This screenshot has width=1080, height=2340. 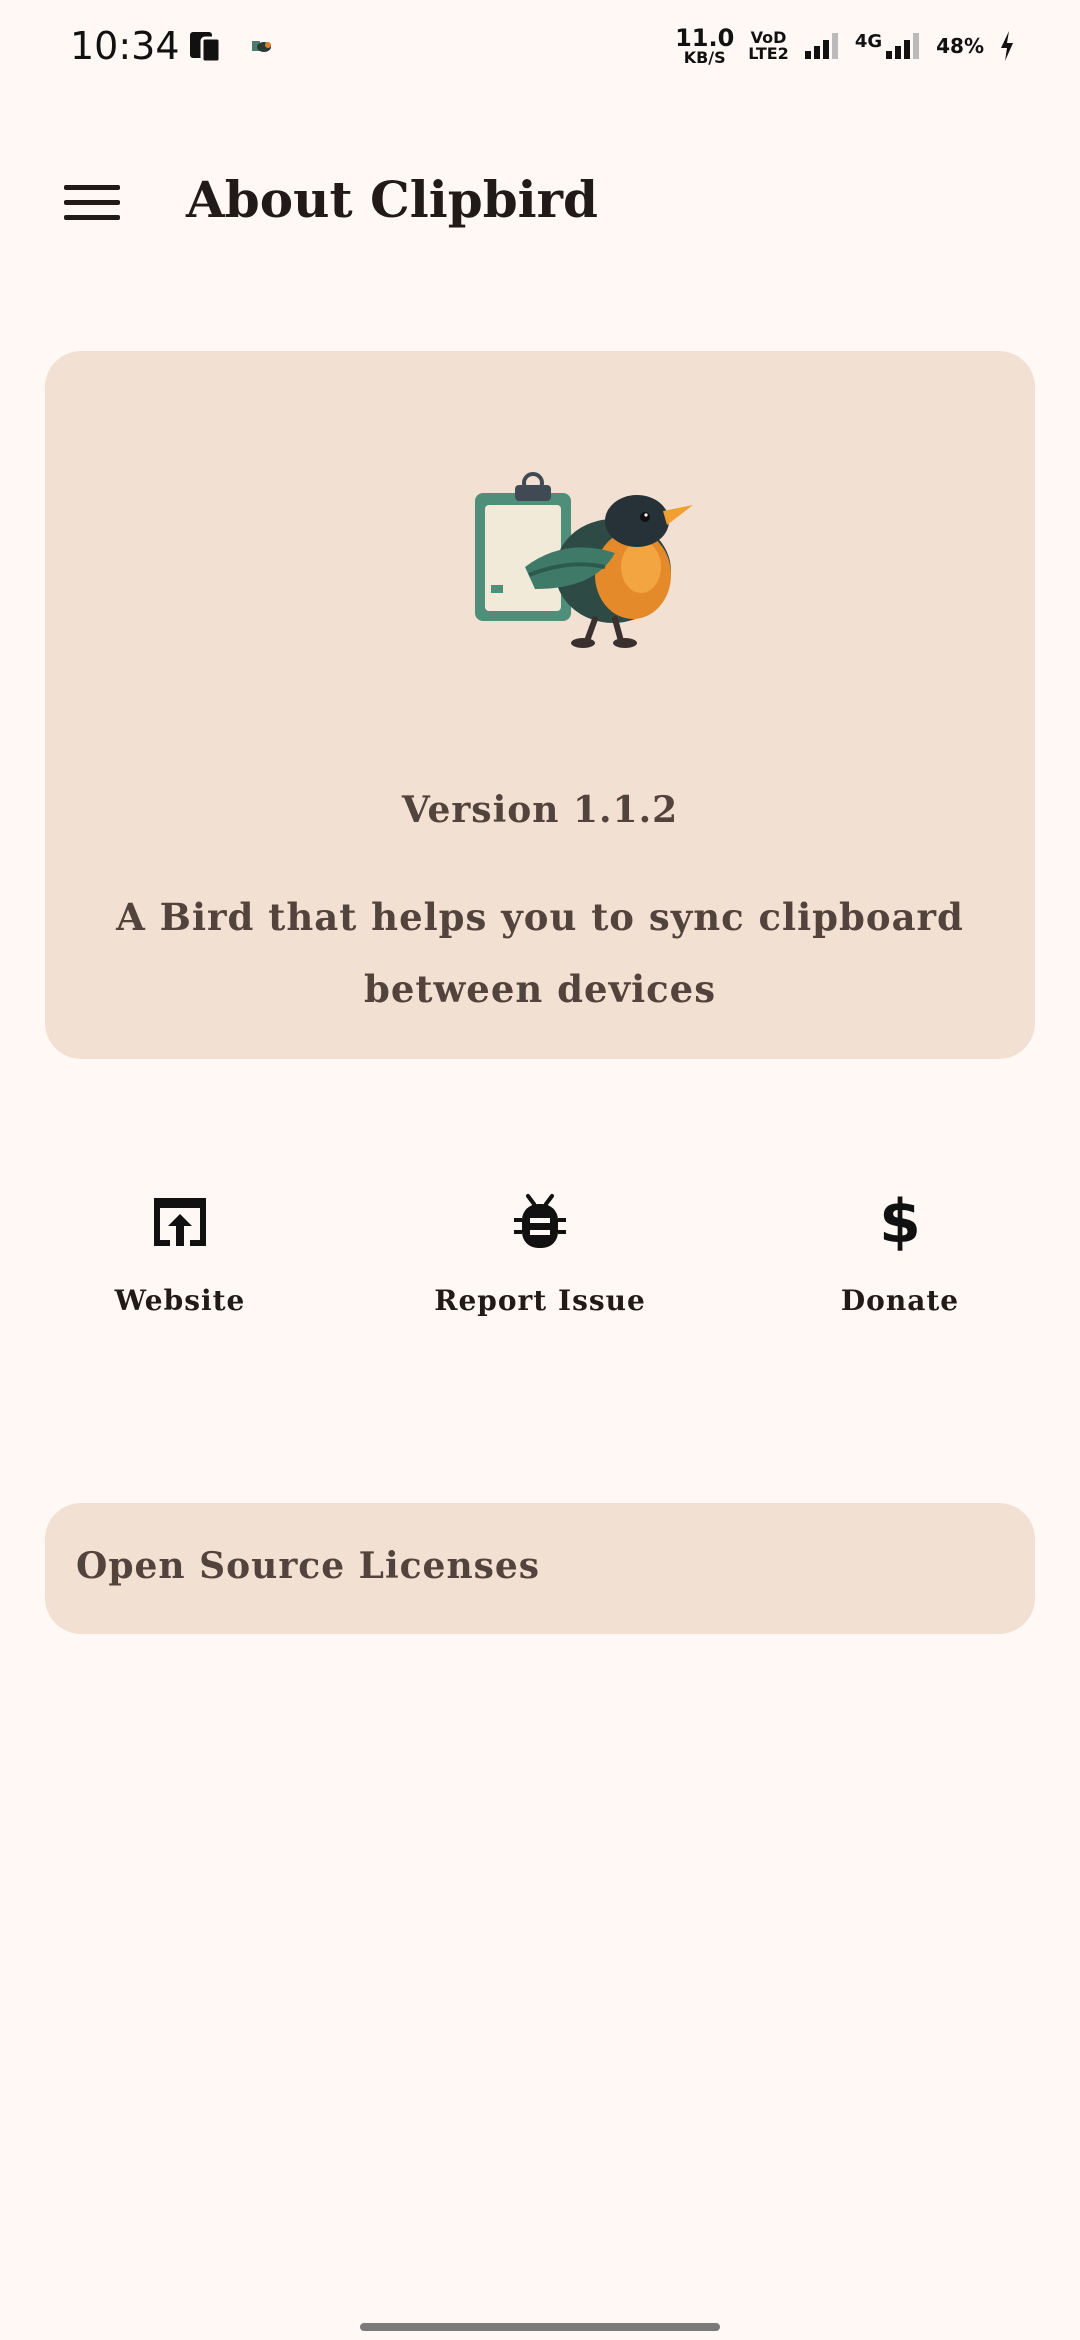 I want to click on action-row: Website Report Issue $ Donate, so click(x=540, y=1270).